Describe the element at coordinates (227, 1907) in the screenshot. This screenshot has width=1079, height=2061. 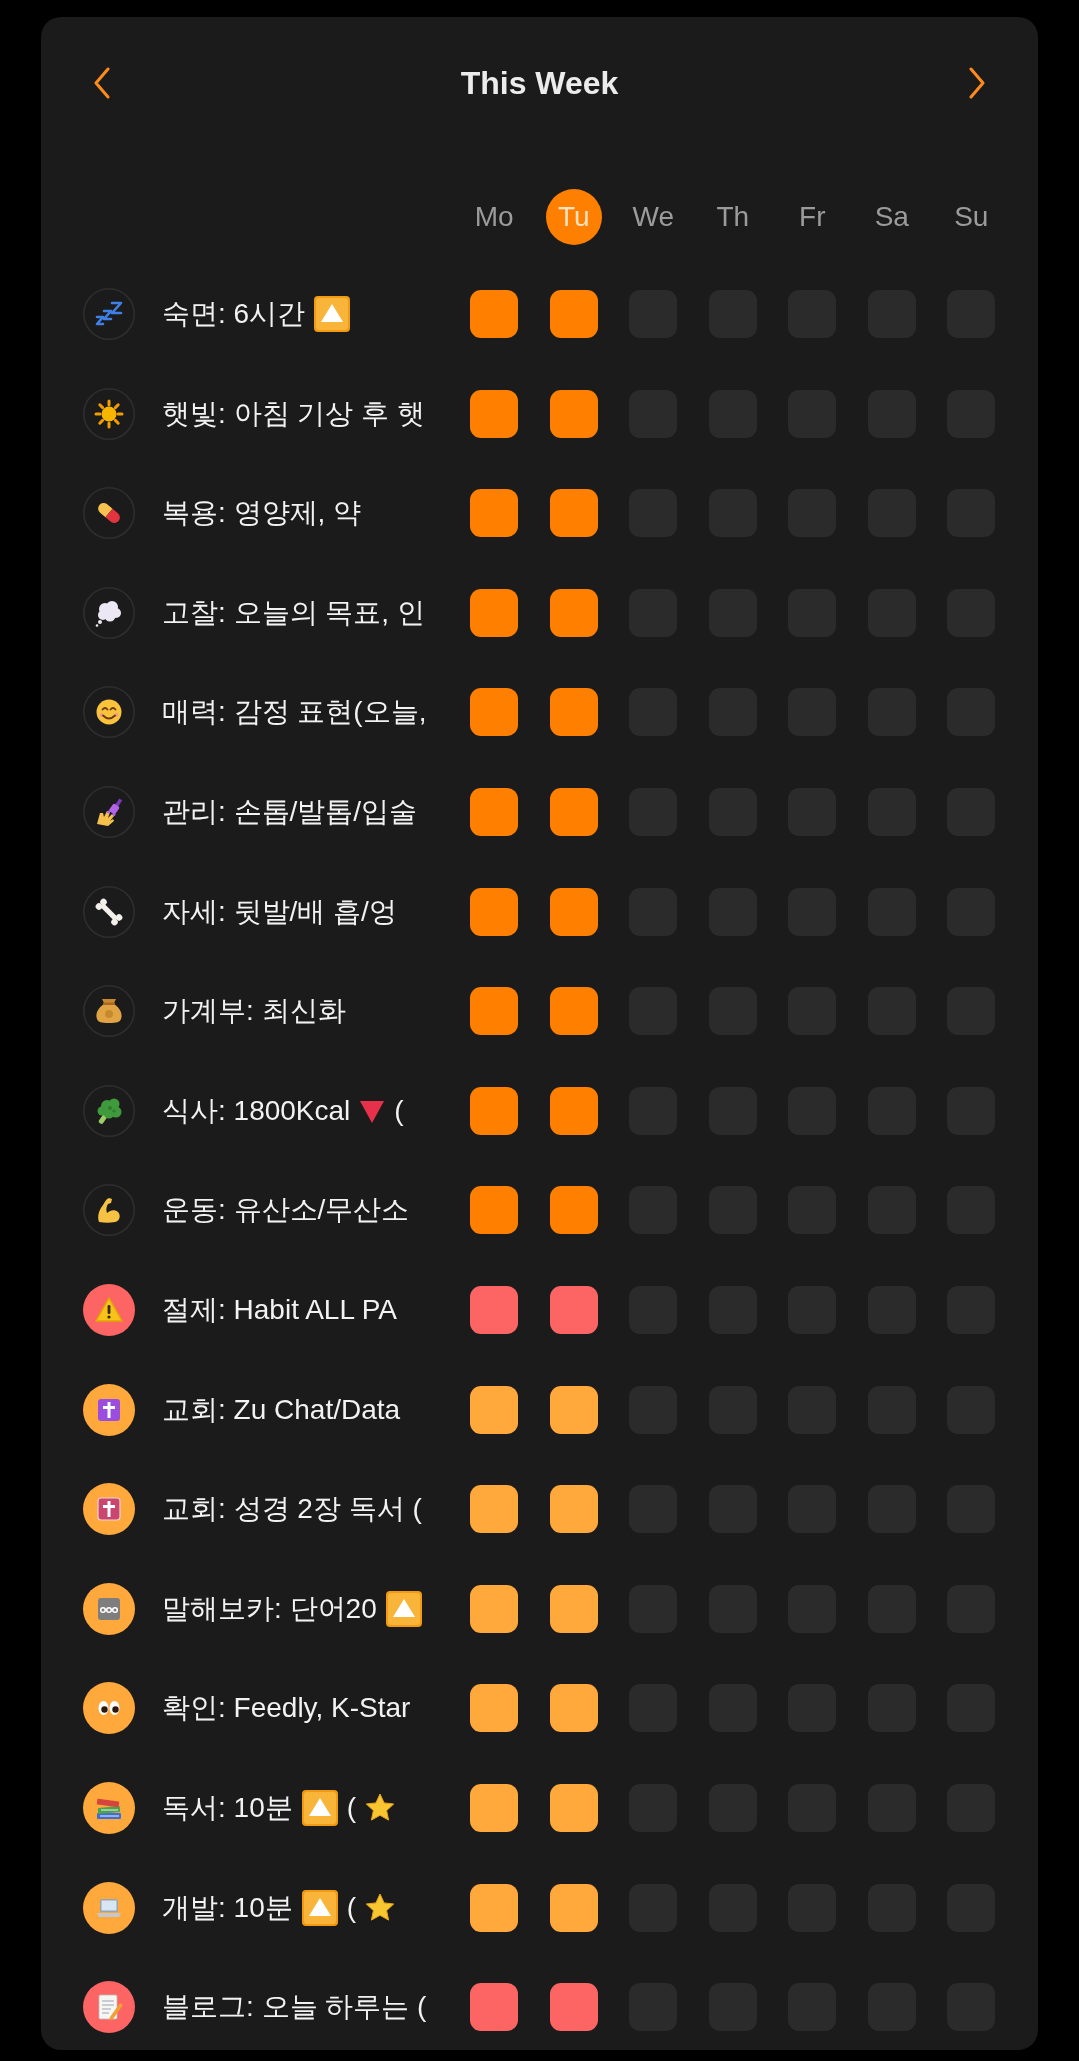
I see `habit-label: 개발: 10분` at that location.